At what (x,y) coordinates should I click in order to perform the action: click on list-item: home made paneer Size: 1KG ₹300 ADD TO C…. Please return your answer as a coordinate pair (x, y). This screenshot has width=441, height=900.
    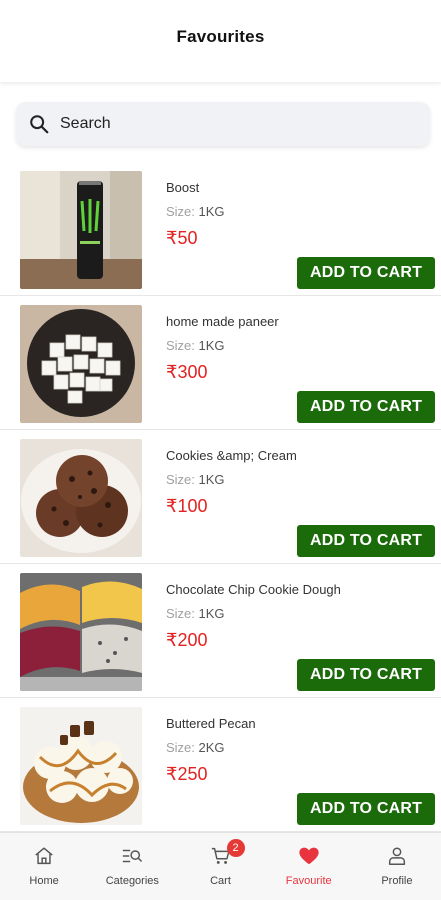
    Looking at the image, I should click on (220, 363).